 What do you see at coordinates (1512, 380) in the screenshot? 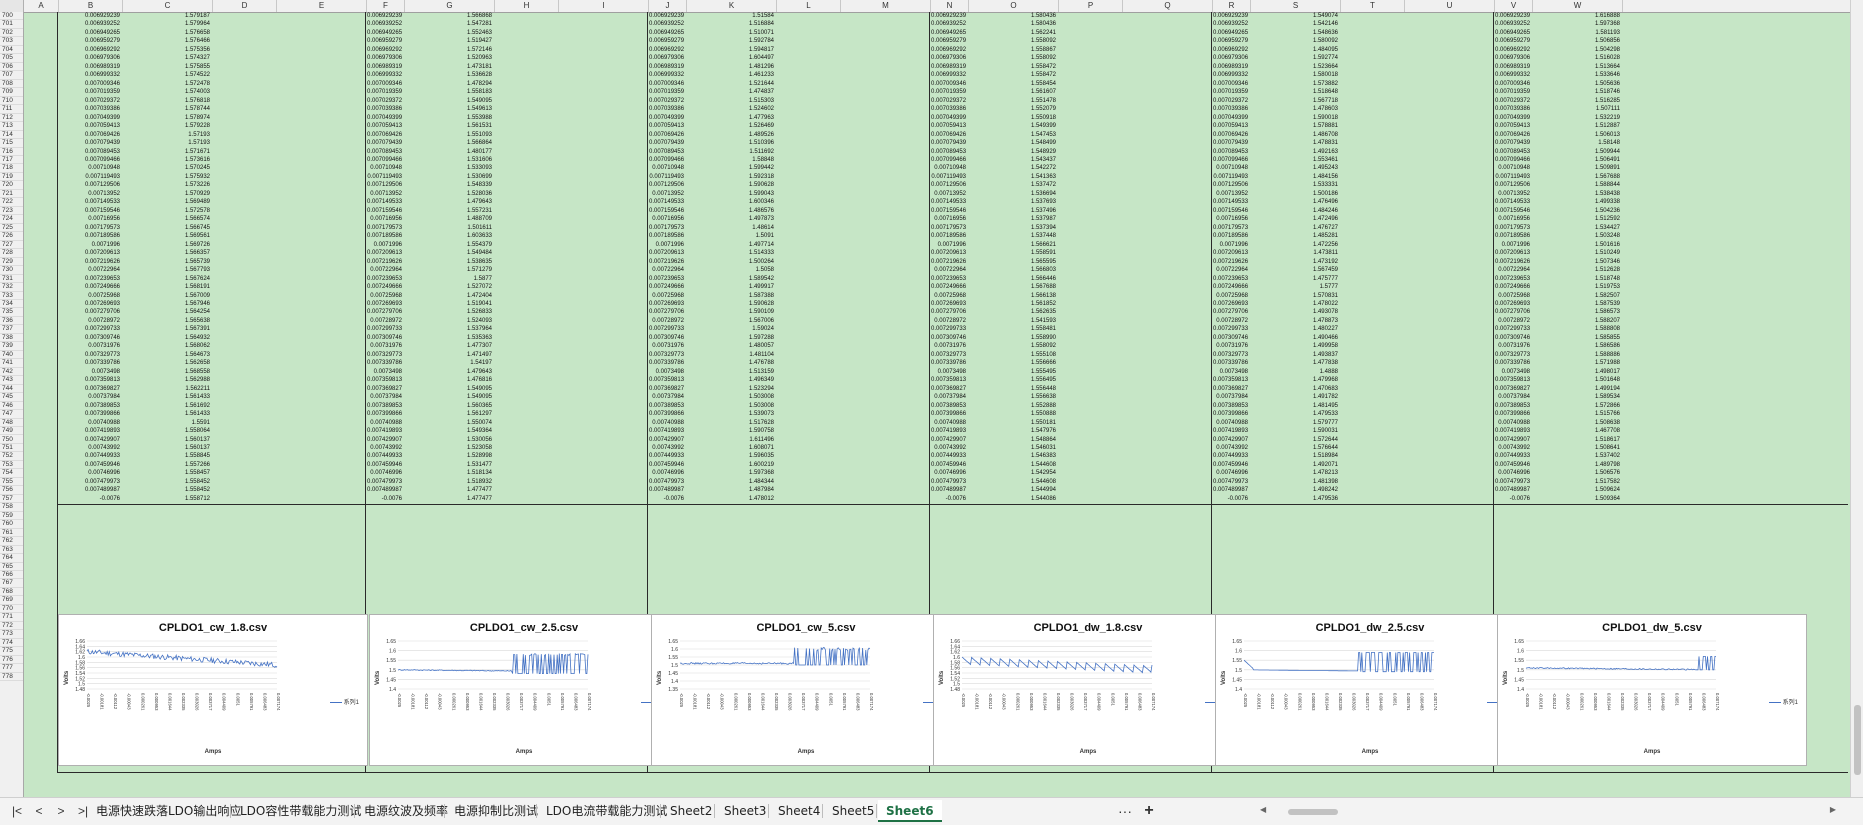
I see `cell-amps: 0.007359813` at bounding box center [1512, 380].